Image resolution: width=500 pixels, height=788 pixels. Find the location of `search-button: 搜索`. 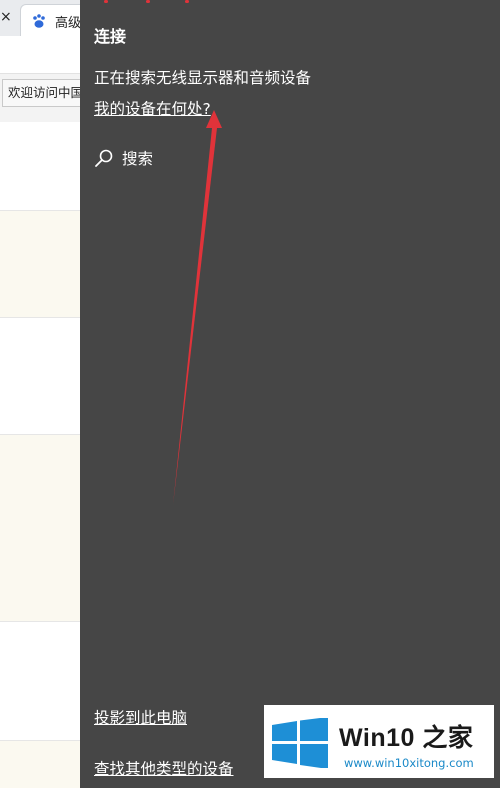

search-button: 搜索 is located at coordinates (123, 158).